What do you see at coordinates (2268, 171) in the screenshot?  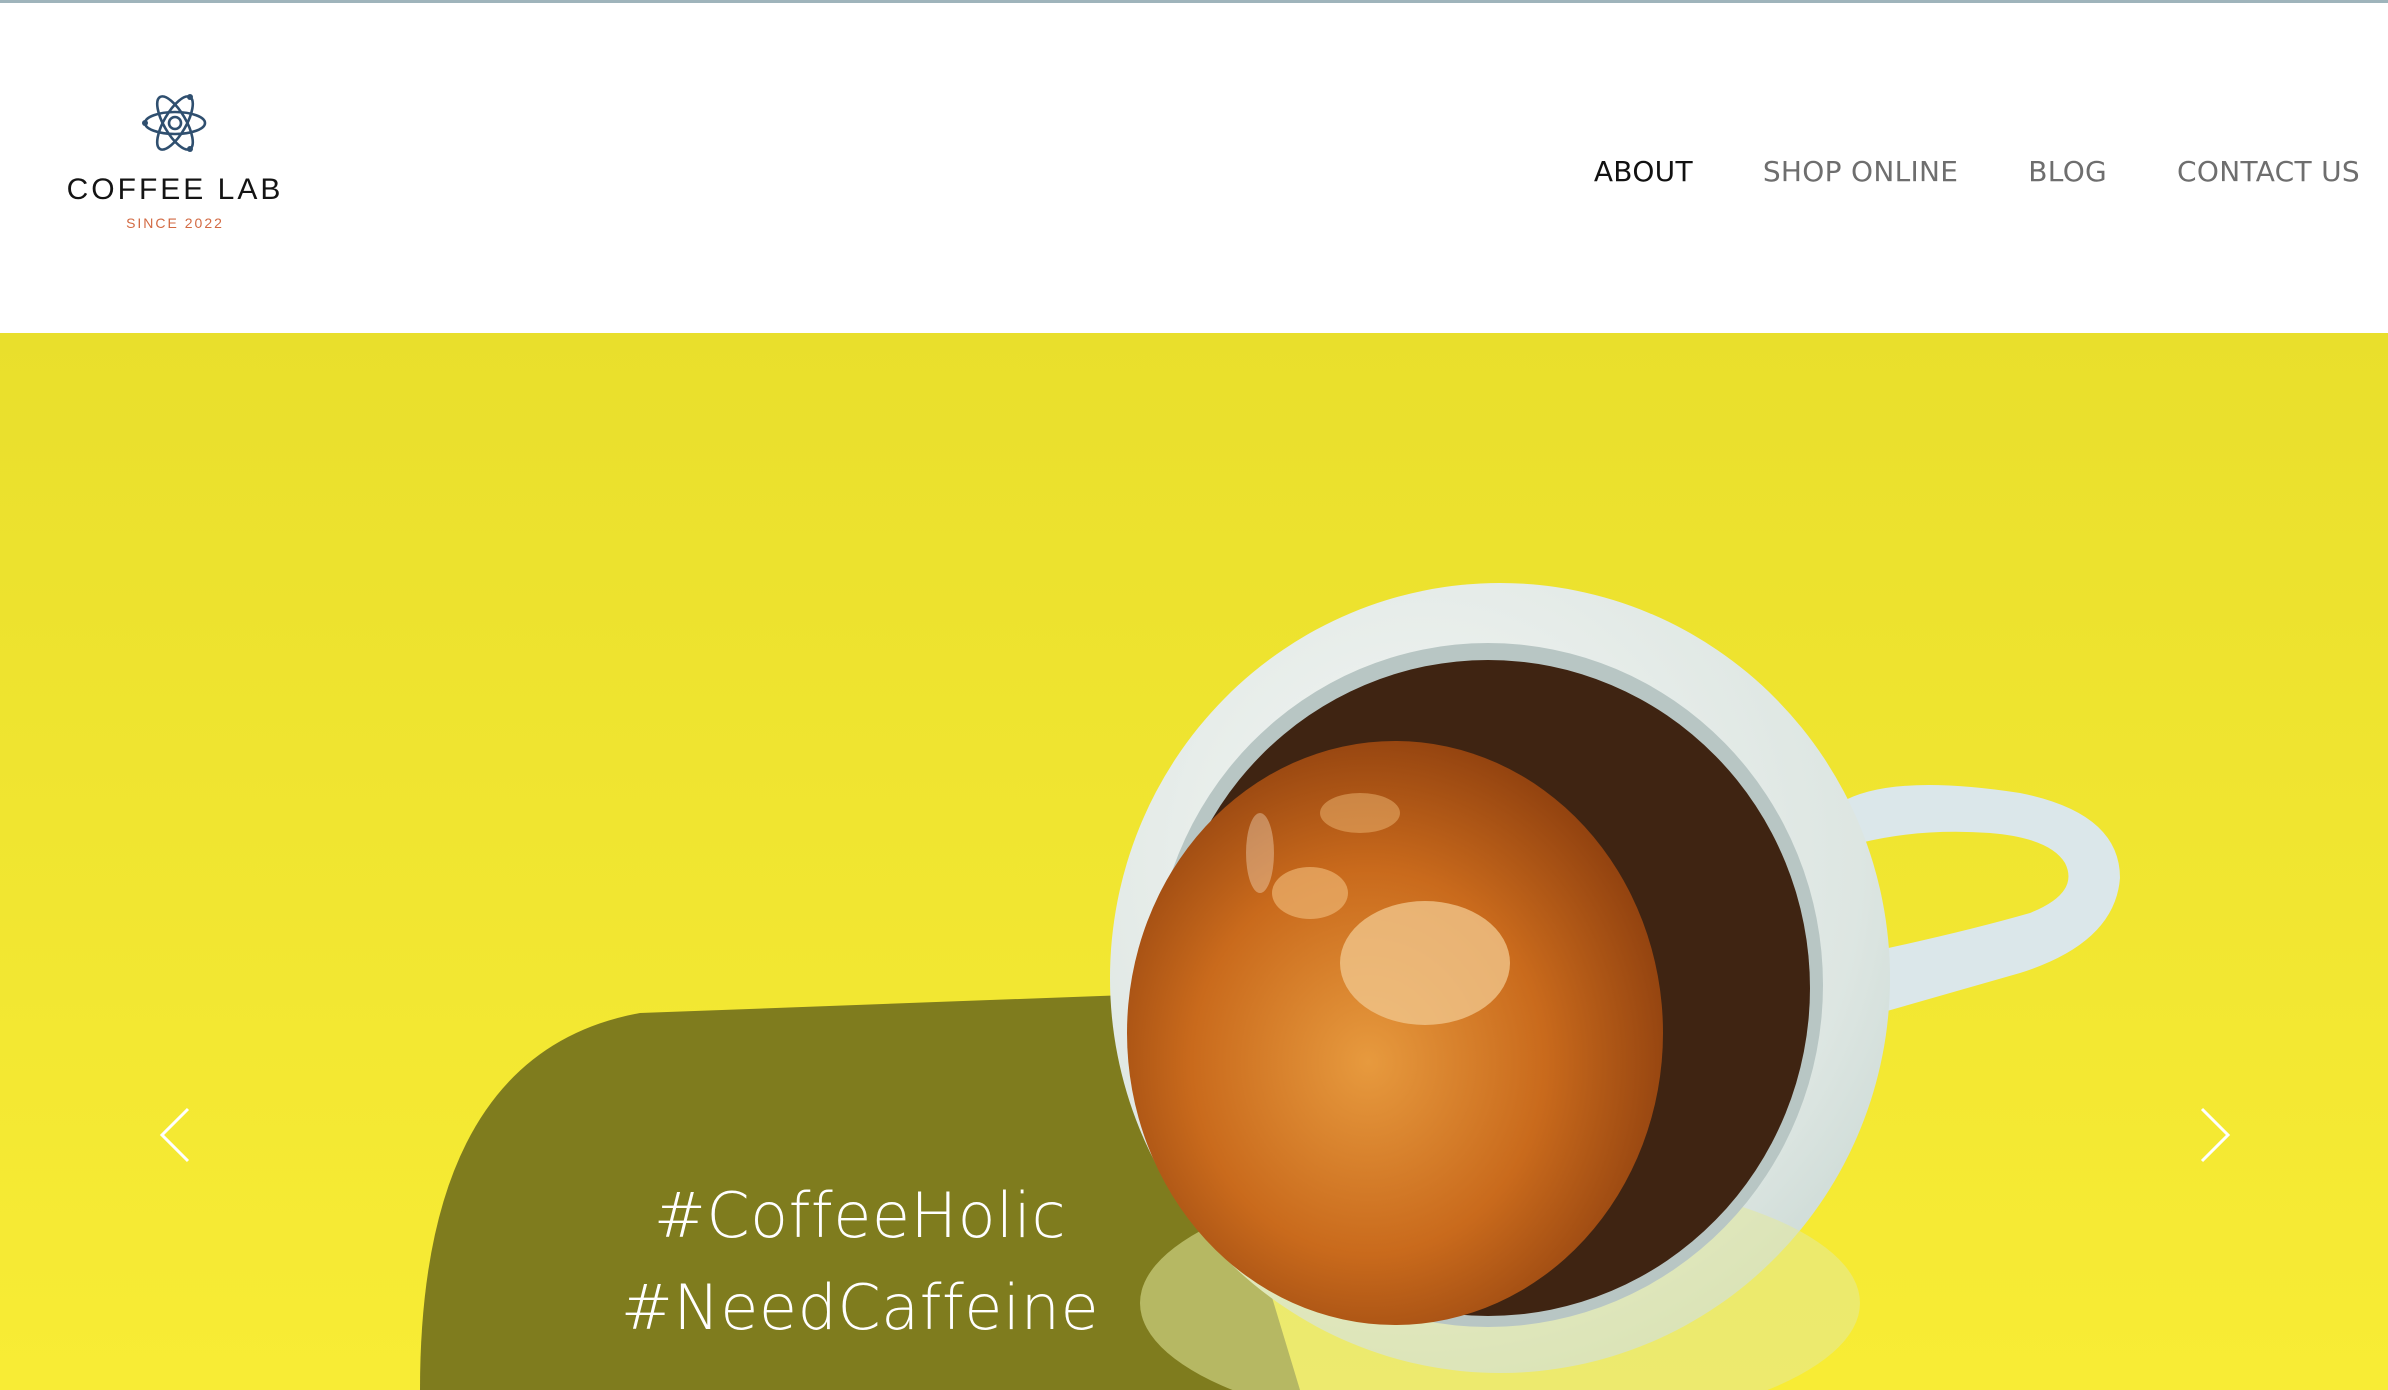 I see `nav-item-contact-us: CONTACT US` at bounding box center [2268, 171].